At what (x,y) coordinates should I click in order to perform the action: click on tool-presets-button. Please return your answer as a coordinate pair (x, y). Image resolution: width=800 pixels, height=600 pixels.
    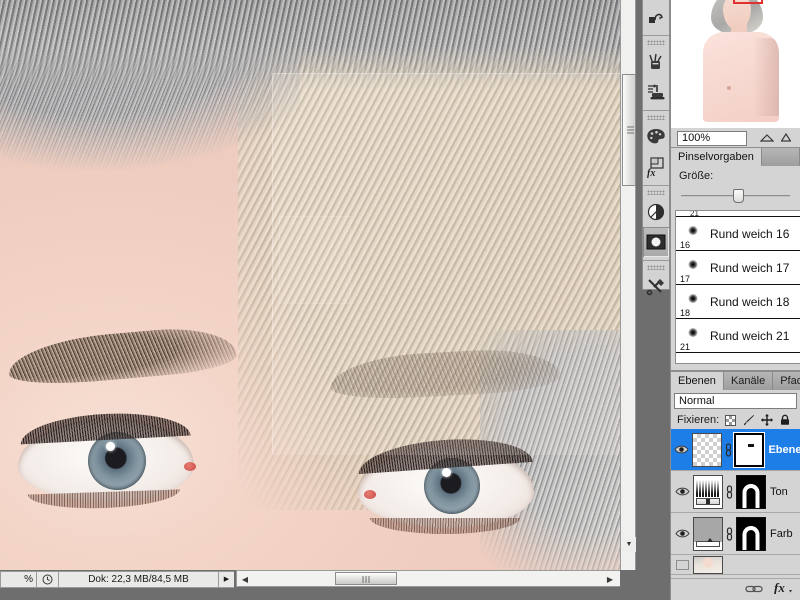
    Looking at the image, I should click on (656, 287).